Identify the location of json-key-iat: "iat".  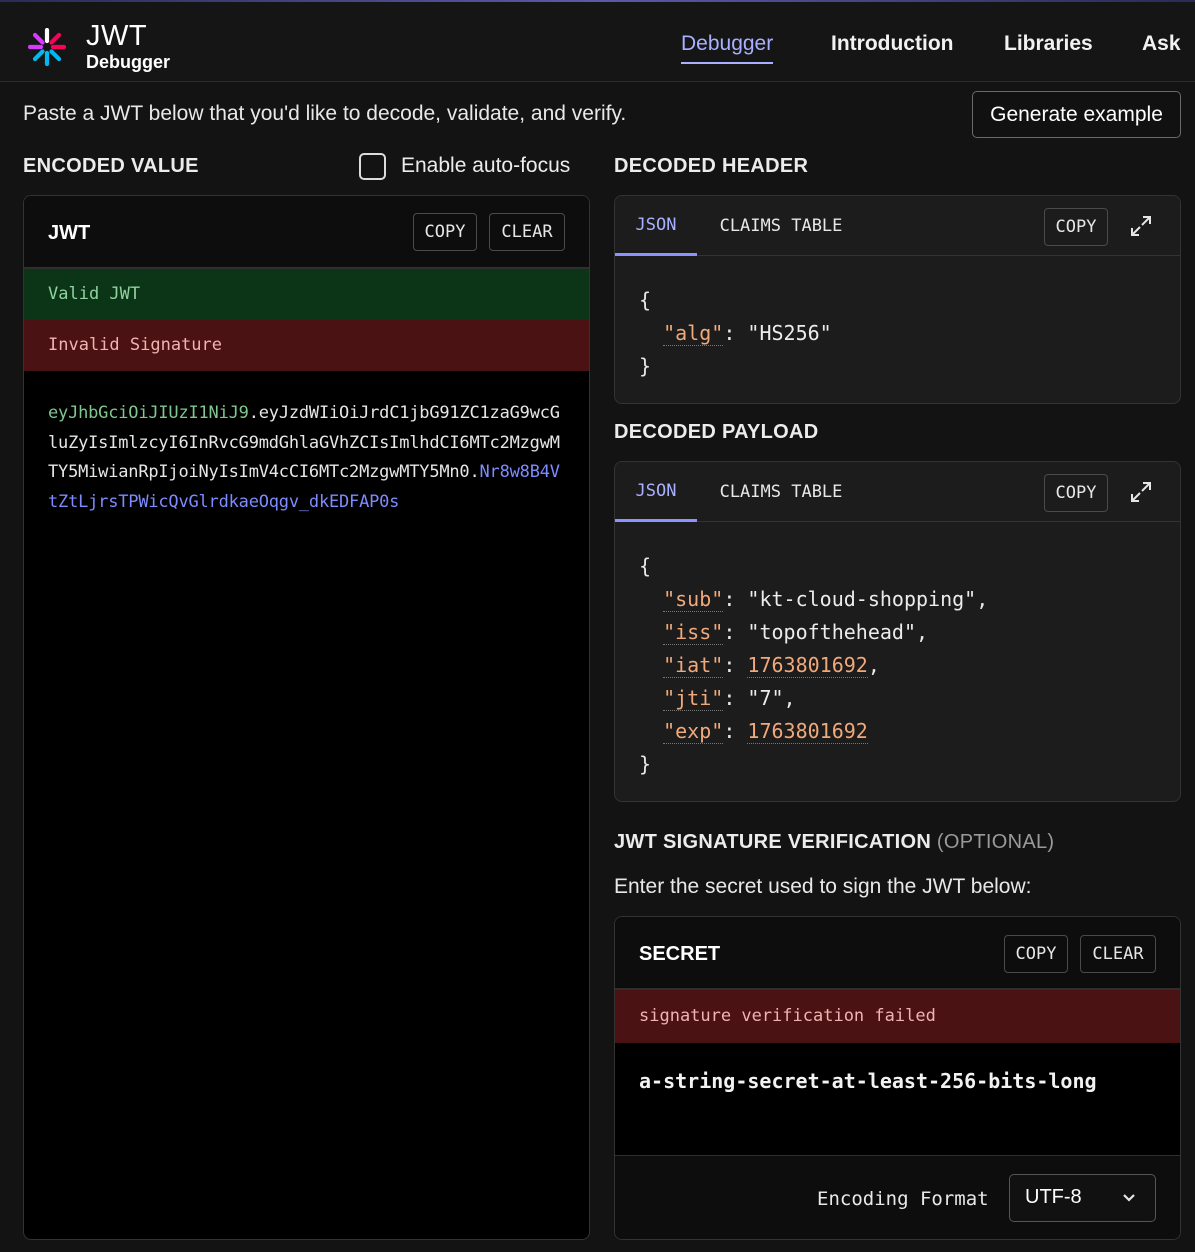
(693, 665).